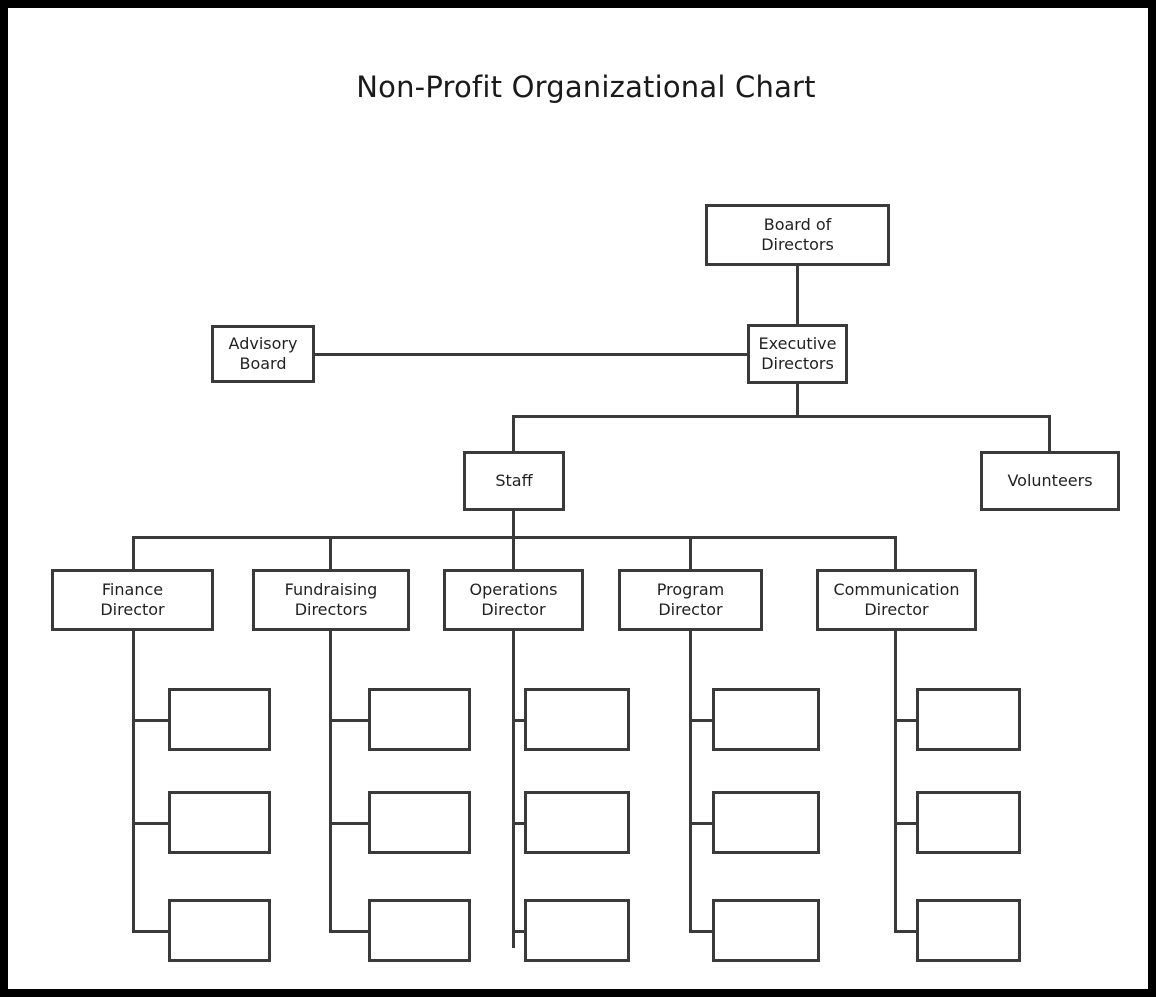 This screenshot has height=997, width=1156. Describe the element at coordinates (330, 553) in the screenshot. I see `edge-bus-to-fundraising` at that location.